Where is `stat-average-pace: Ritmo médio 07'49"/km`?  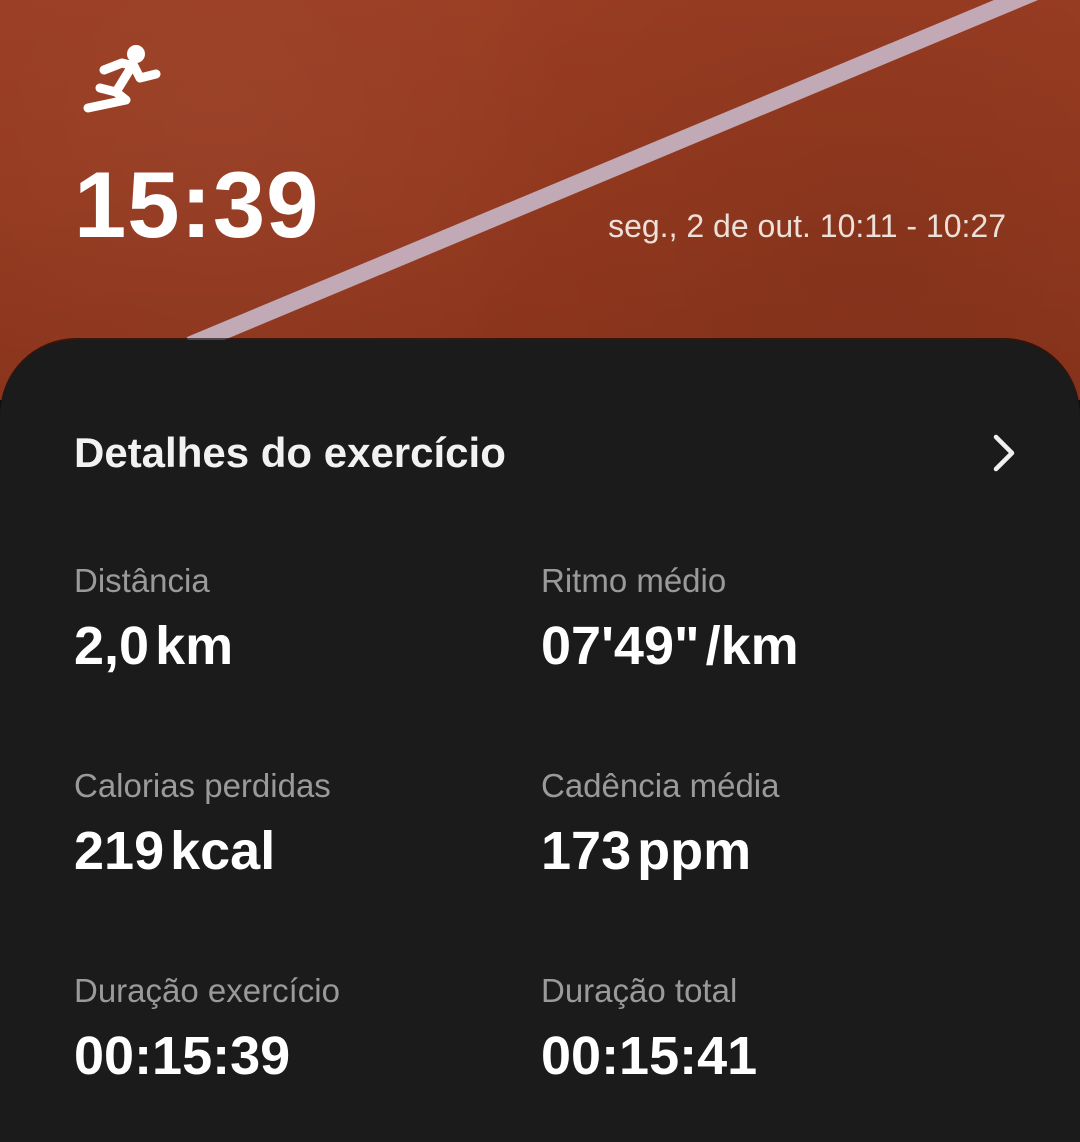
stat-average-pace: Ritmo médio 07'49"/km is located at coordinates (774, 618).